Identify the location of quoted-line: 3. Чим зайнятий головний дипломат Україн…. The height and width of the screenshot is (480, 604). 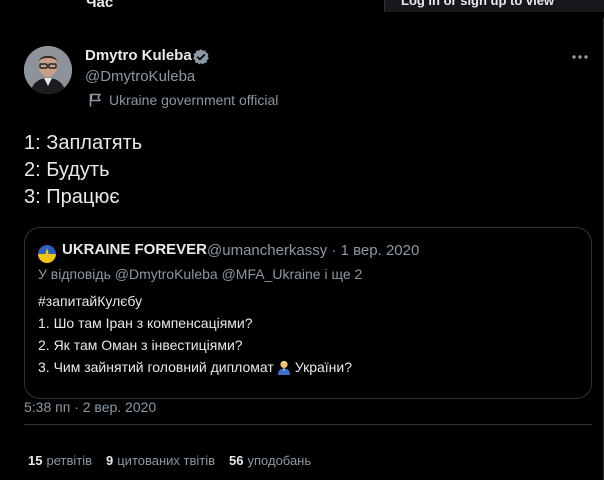
(195, 367).